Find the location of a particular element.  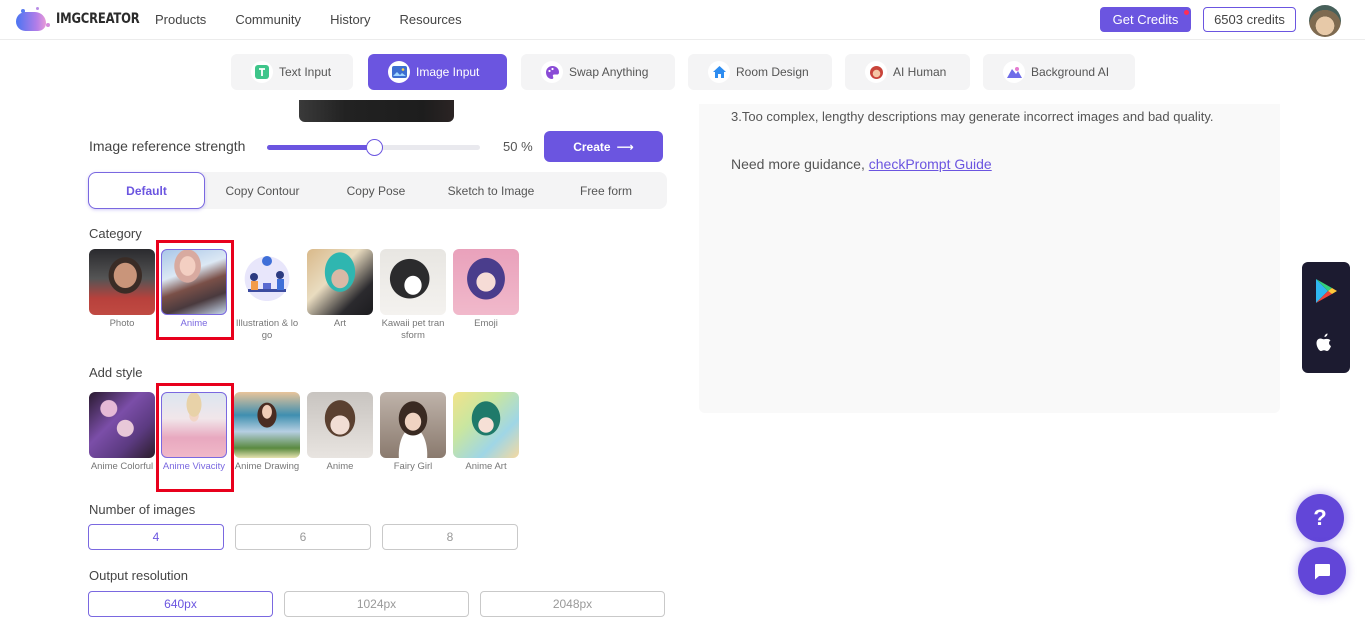

thumb-label: Illustration & logo is located at coordinates (267, 329).